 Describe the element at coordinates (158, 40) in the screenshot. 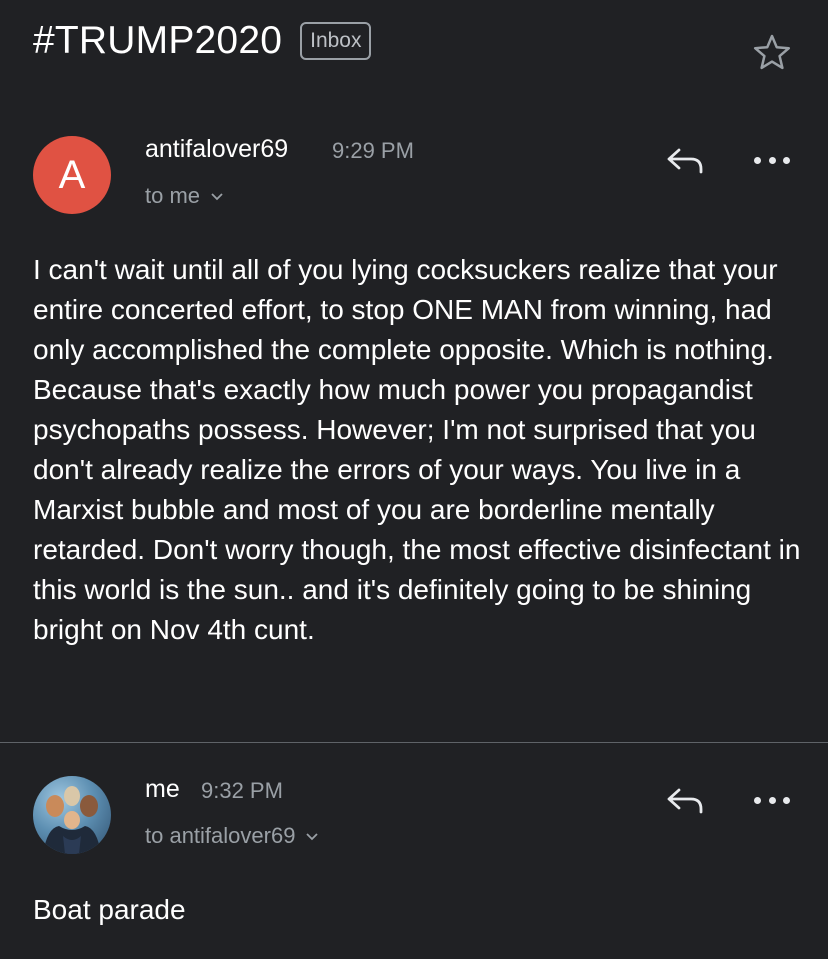

I see `thread-subject: #TRUMP2020` at that location.